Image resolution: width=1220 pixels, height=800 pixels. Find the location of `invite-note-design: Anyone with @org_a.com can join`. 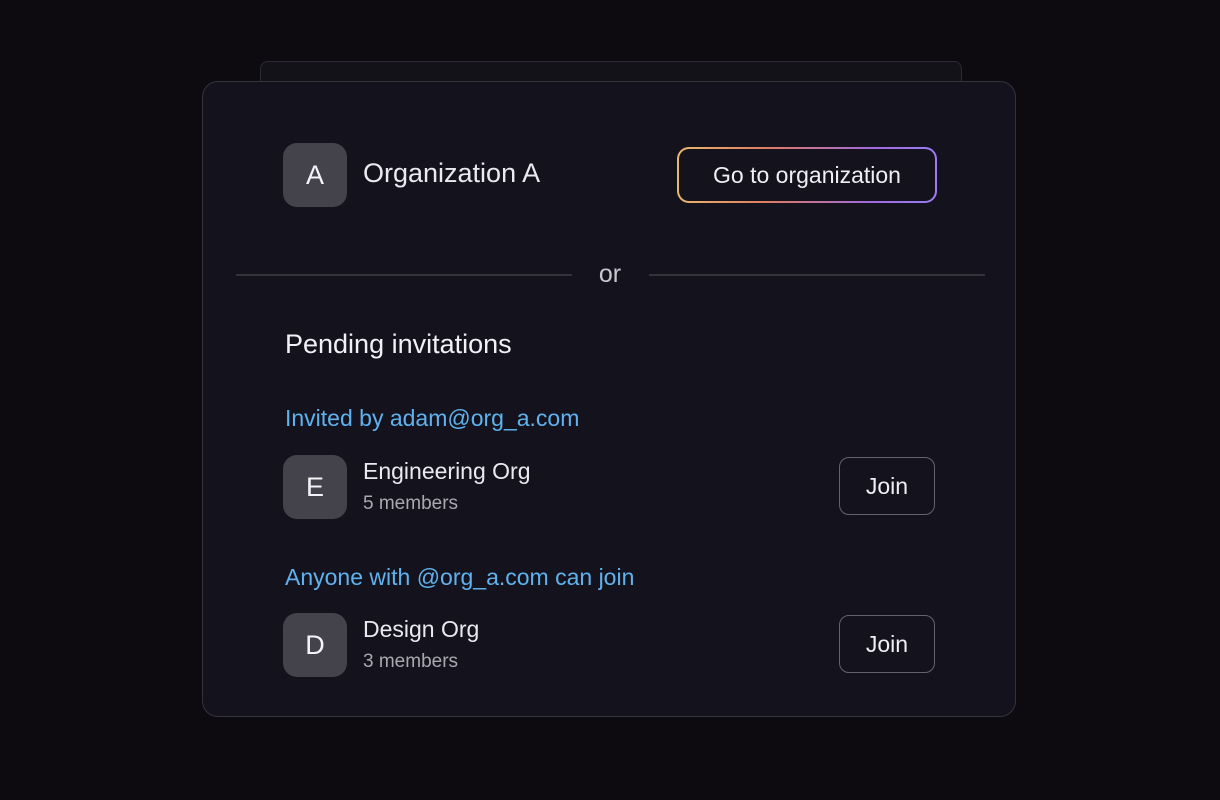

invite-note-design: Anyone with @org_a.com can join is located at coordinates (460, 577).